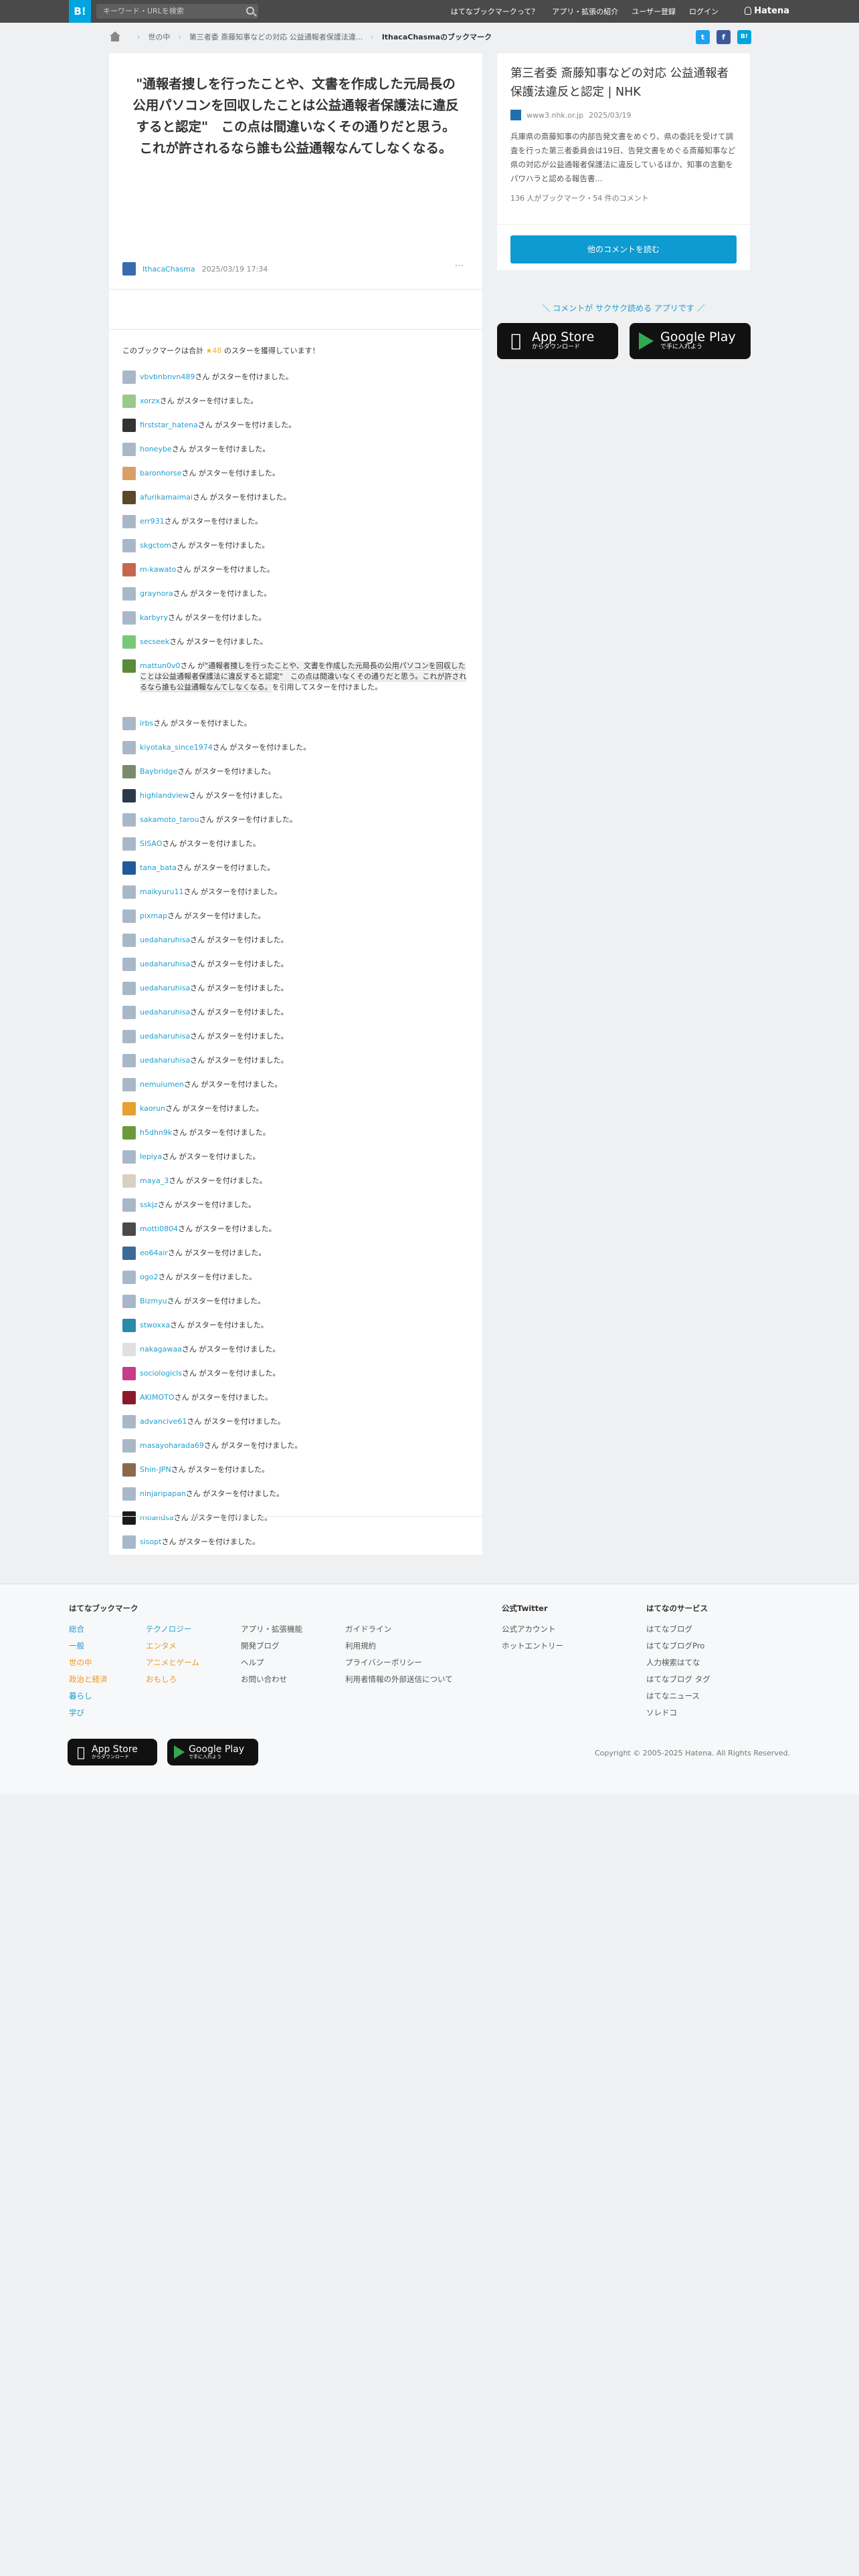 Image resolution: width=859 pixels, height=2576 pixels. What do you see at coordinates (149, 1277) in the screenshot?
I see `star-user-link: ogo2` at bounding box center [149, 1277].